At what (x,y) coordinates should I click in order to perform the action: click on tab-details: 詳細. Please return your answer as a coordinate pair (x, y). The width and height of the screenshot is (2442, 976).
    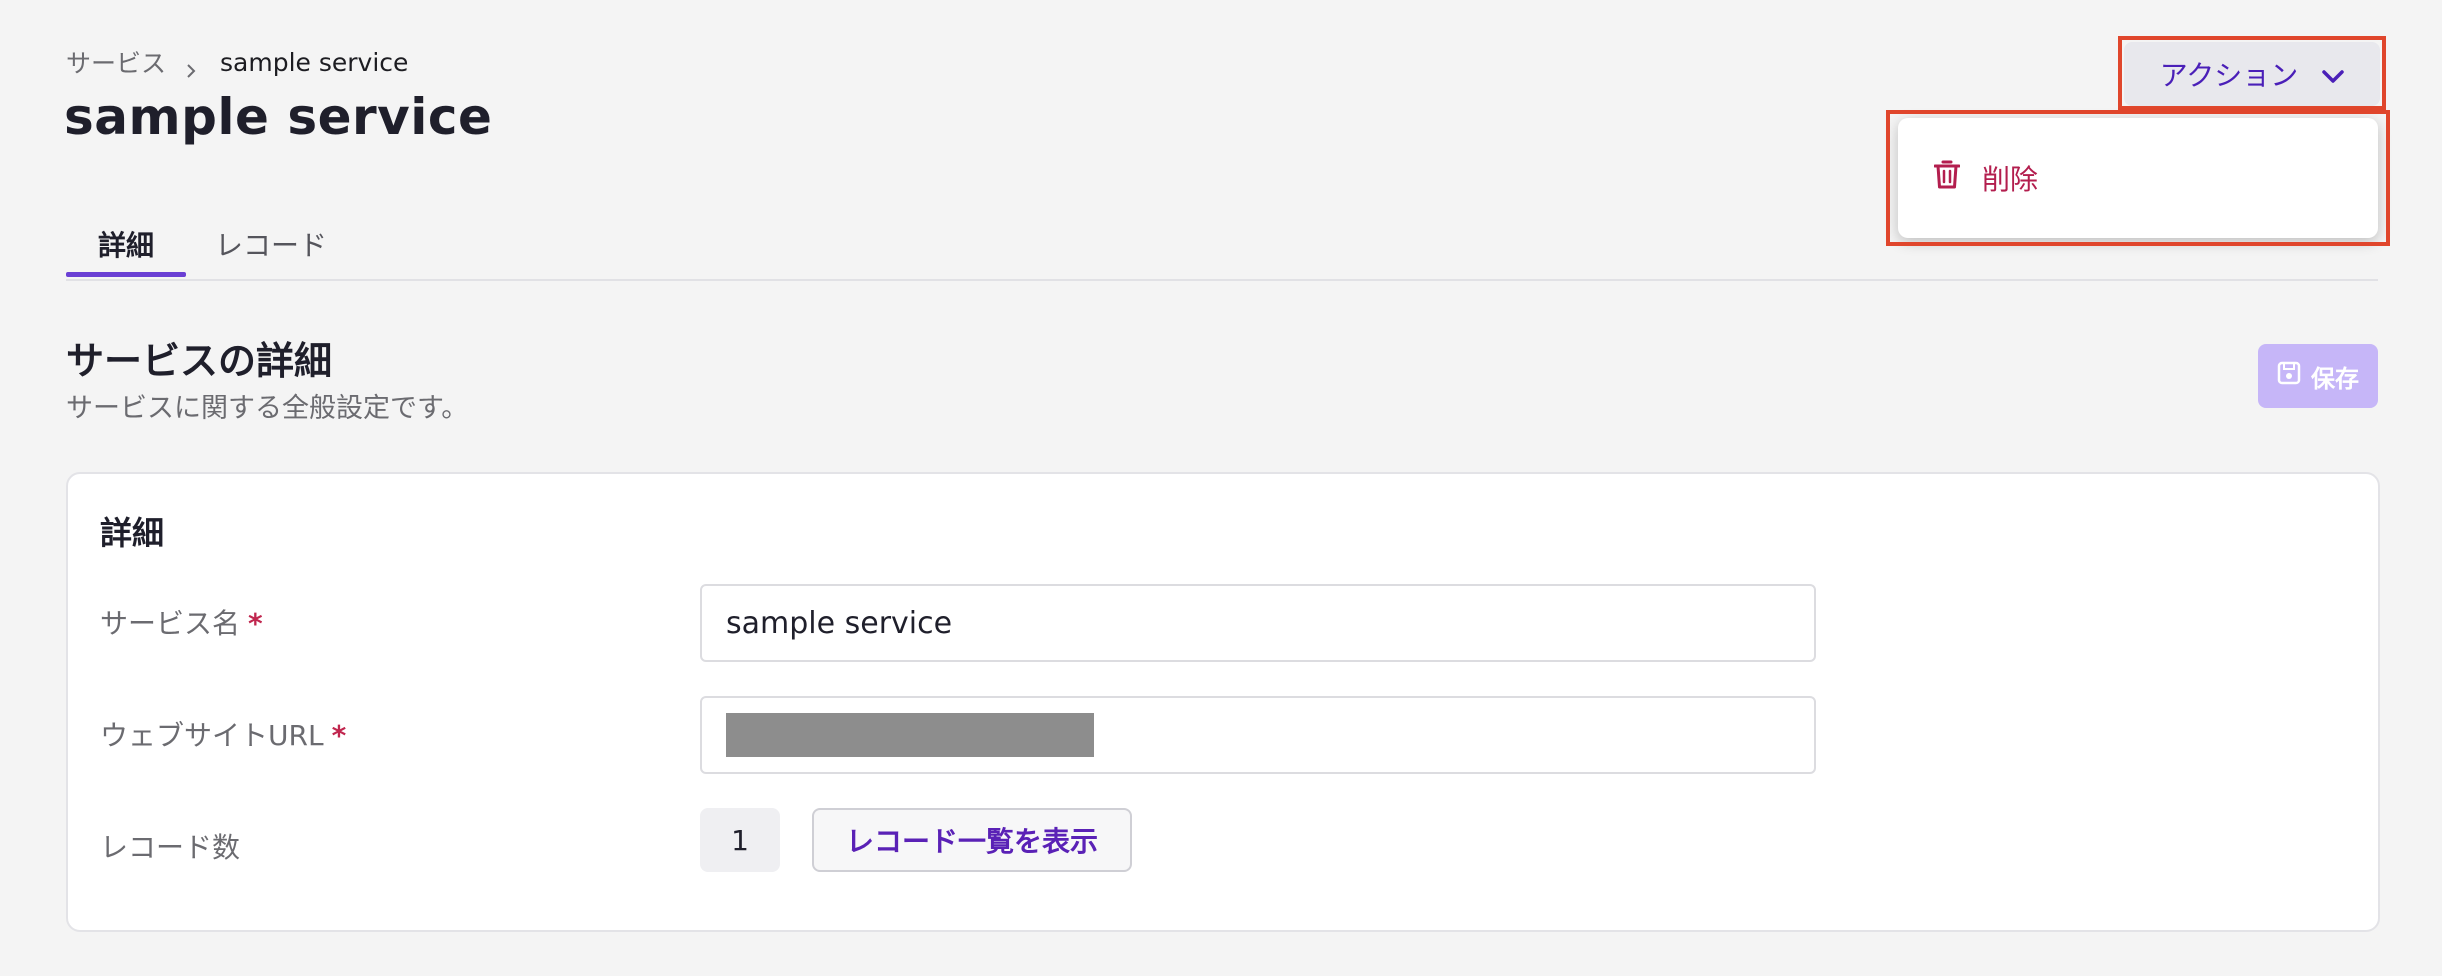
    Looking at the image, I should click on (126, 244).